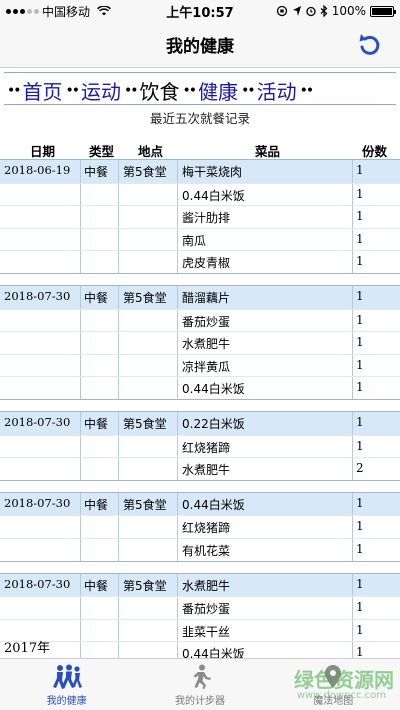  I want to click on cell-dish: 虎皮青椒, so click(206, 263).